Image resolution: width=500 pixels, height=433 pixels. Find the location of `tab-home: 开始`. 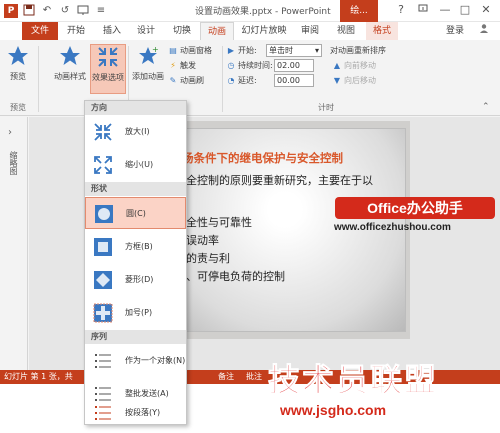

tab-home: 开始 is located at coordinates (76, 31).